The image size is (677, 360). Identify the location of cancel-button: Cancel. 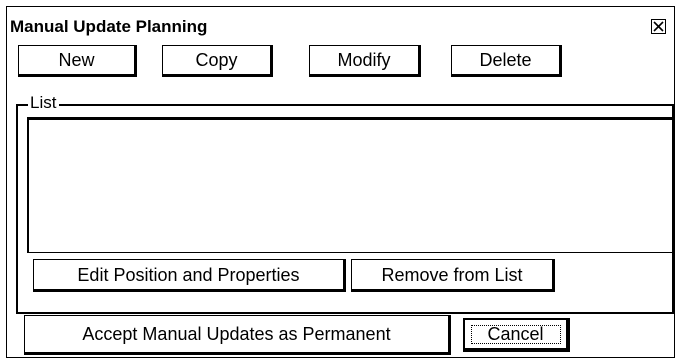
(516, 335).